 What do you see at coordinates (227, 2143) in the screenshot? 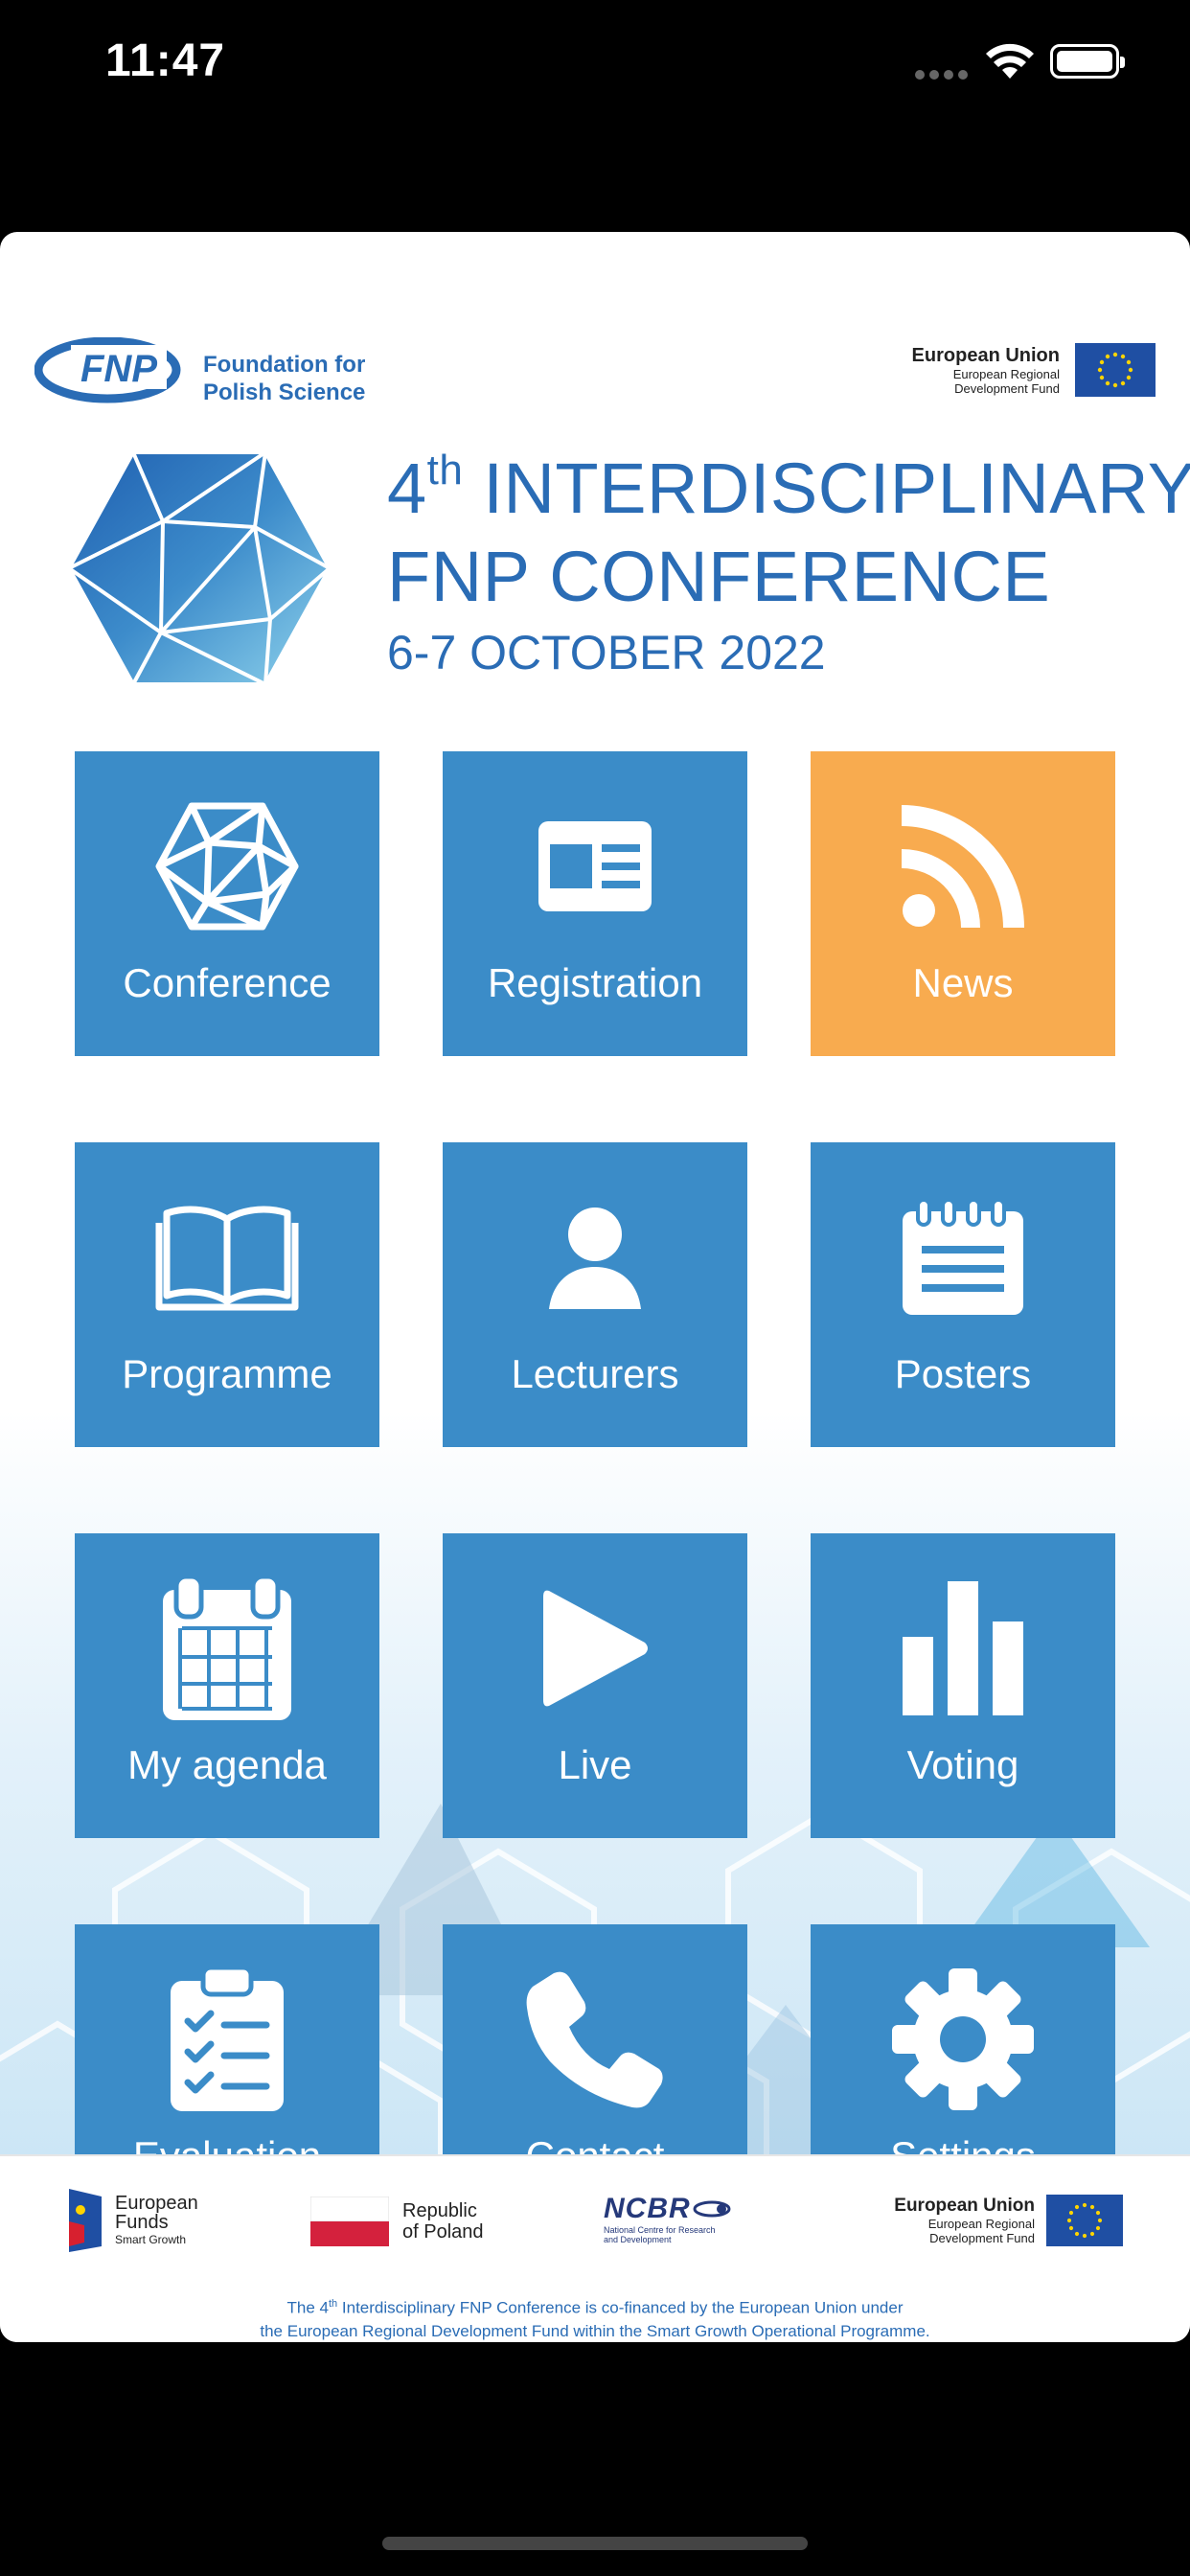
I see `tile-label: Evaluation` at bounding box center [227, 2143].